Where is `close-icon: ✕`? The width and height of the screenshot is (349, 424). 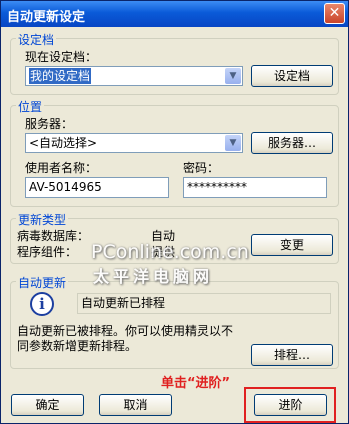 close-icon: ✕ is located at coordinates (334, 13).